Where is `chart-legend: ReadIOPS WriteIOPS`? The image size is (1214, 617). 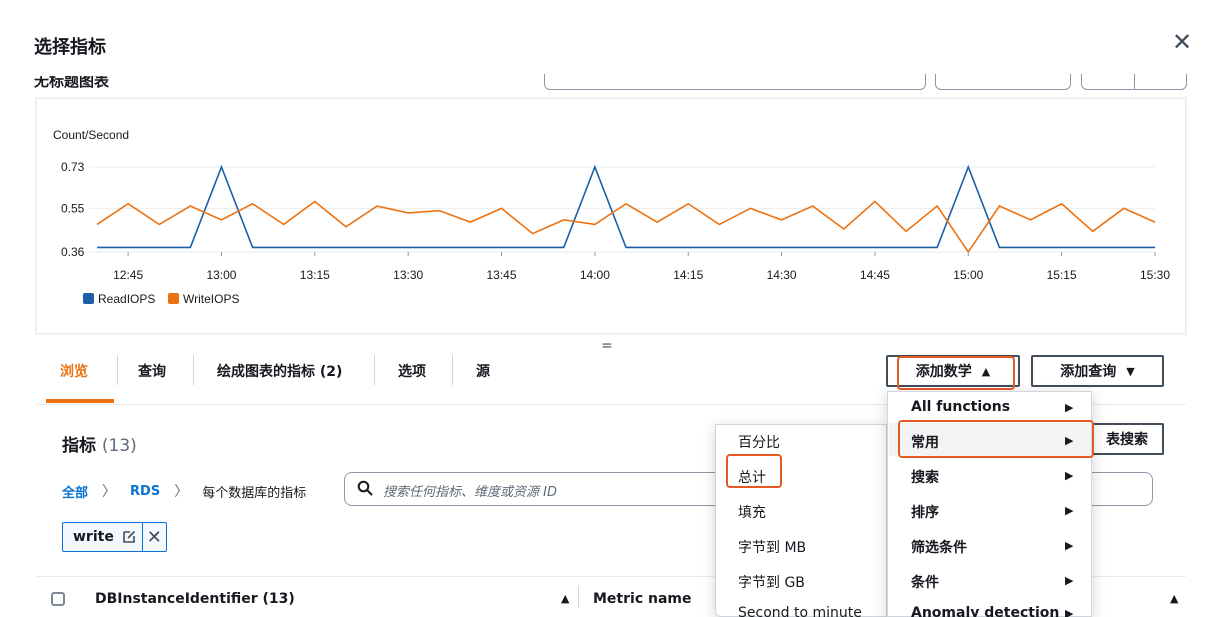 chart-legend: ReadIOPS WriteIOPS is located at coordinates (161, 299).